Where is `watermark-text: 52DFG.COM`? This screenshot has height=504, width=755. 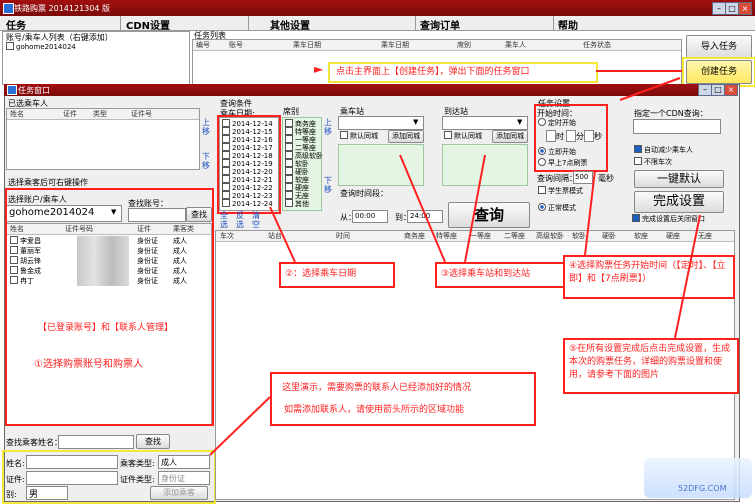 watermark-text: 52DFG.COM is located at coordinates (702, 488).